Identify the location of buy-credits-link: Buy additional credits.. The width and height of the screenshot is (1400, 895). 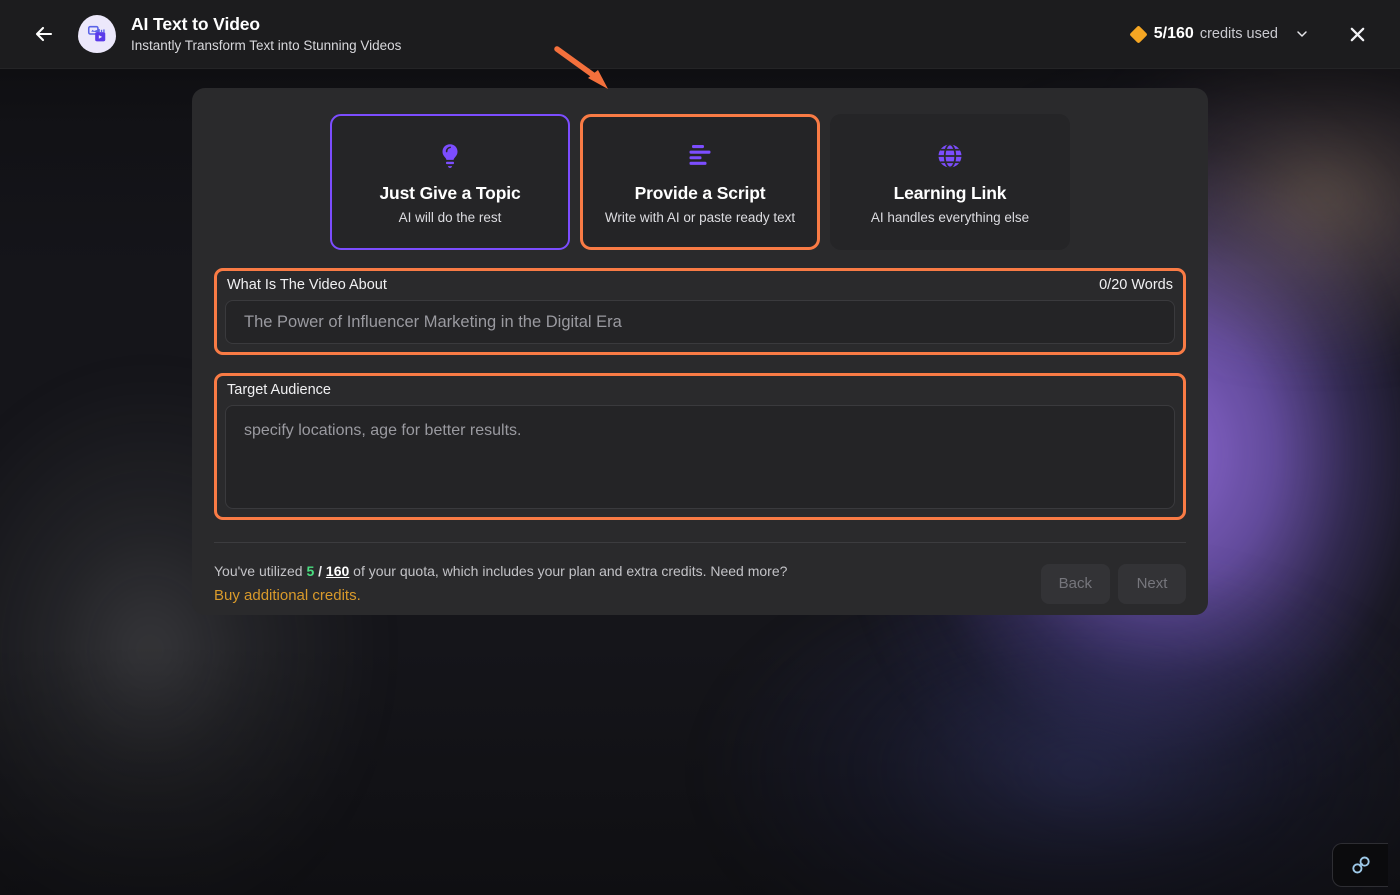
(500, 595).